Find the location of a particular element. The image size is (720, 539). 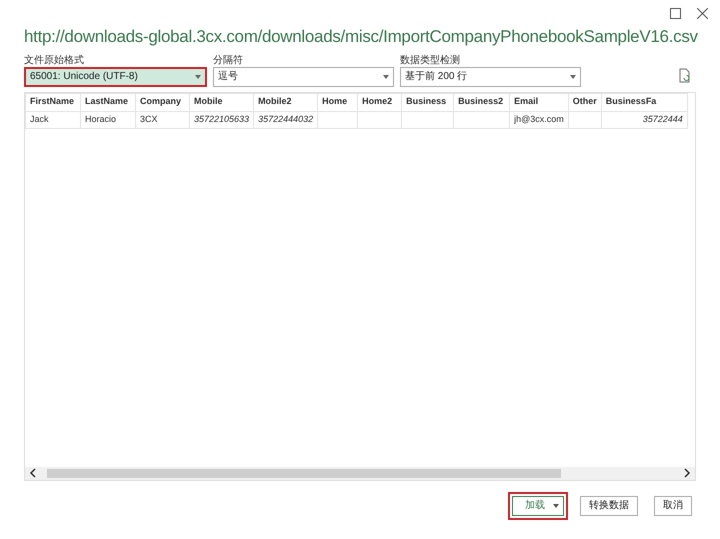

table-cell: 3CX is located at coordinates (163, 119).